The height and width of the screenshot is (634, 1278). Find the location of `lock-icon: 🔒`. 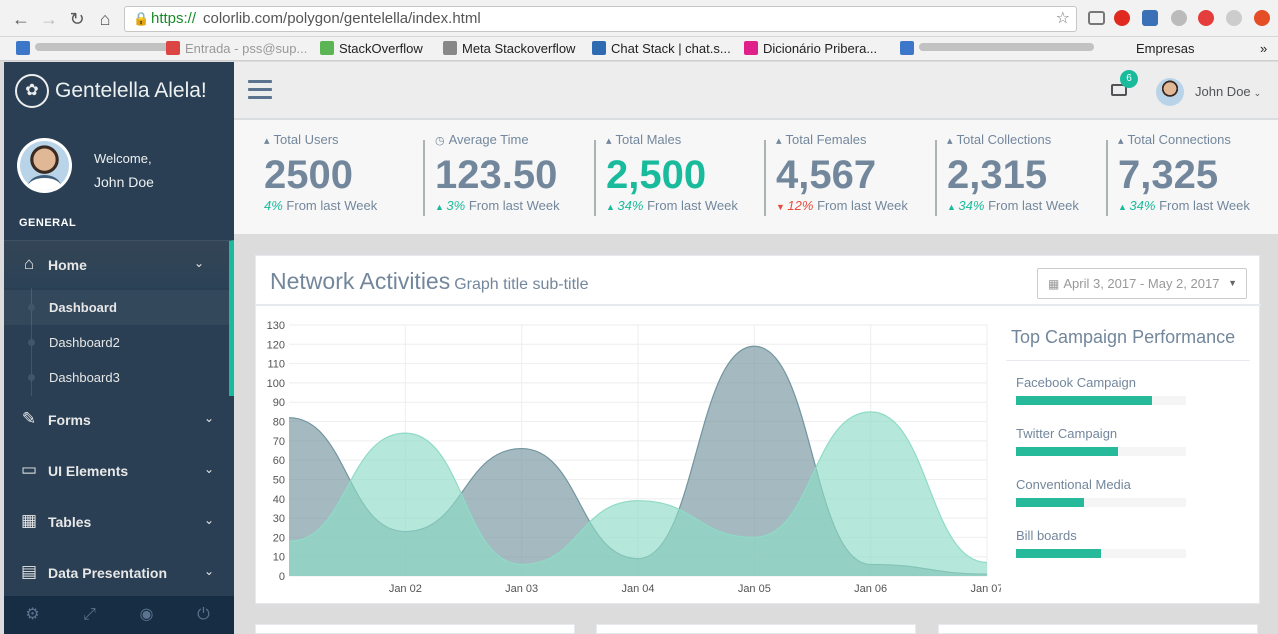

lock-icon: 🔒 is located at coordinates (141, 18).